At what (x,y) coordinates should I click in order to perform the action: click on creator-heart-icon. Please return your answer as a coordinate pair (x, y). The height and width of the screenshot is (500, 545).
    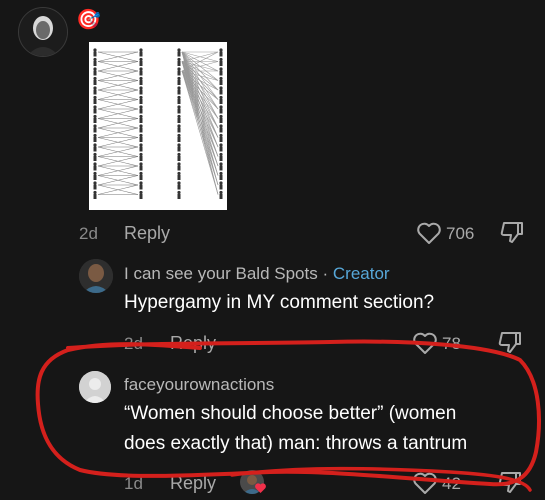
    Looking at the image, I should click on (425, 343).